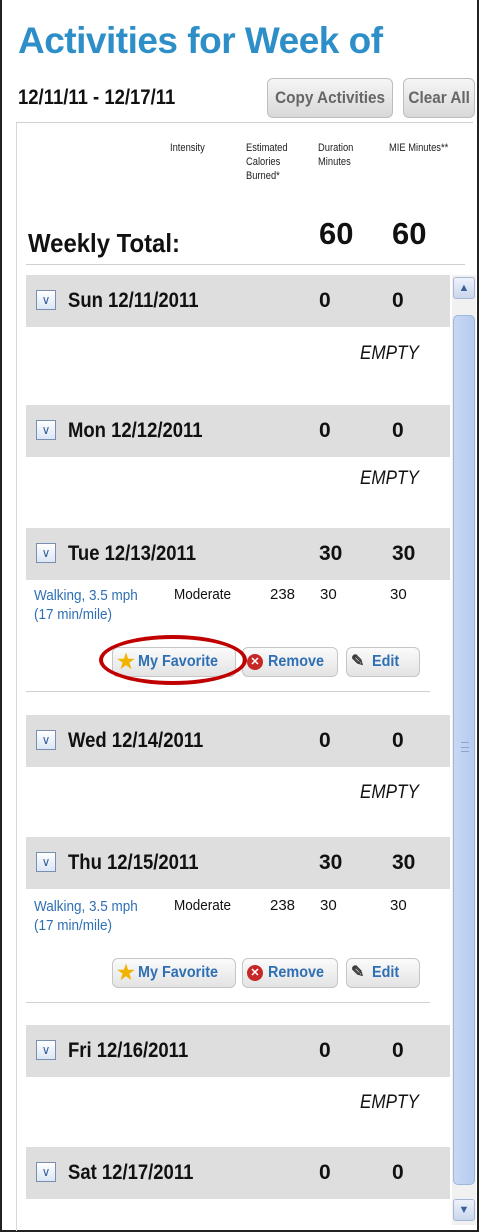 This screenshot has height=1232, width=479. What do you see at coordinates (135, 430) in the screenshot?
I see `day-label: Mon 12/12/2011` at bounding box center [135, 430].